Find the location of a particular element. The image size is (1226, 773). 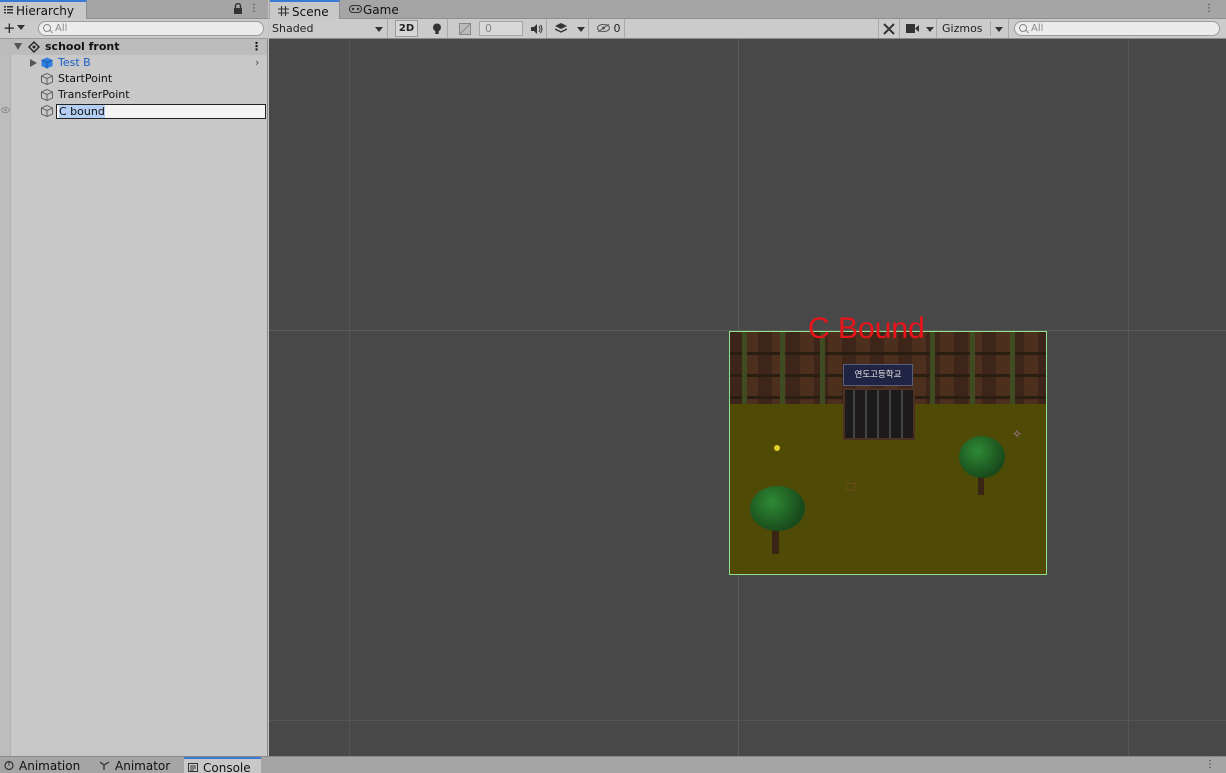

prefab-cube-icon is located at coordinates (47, 63).